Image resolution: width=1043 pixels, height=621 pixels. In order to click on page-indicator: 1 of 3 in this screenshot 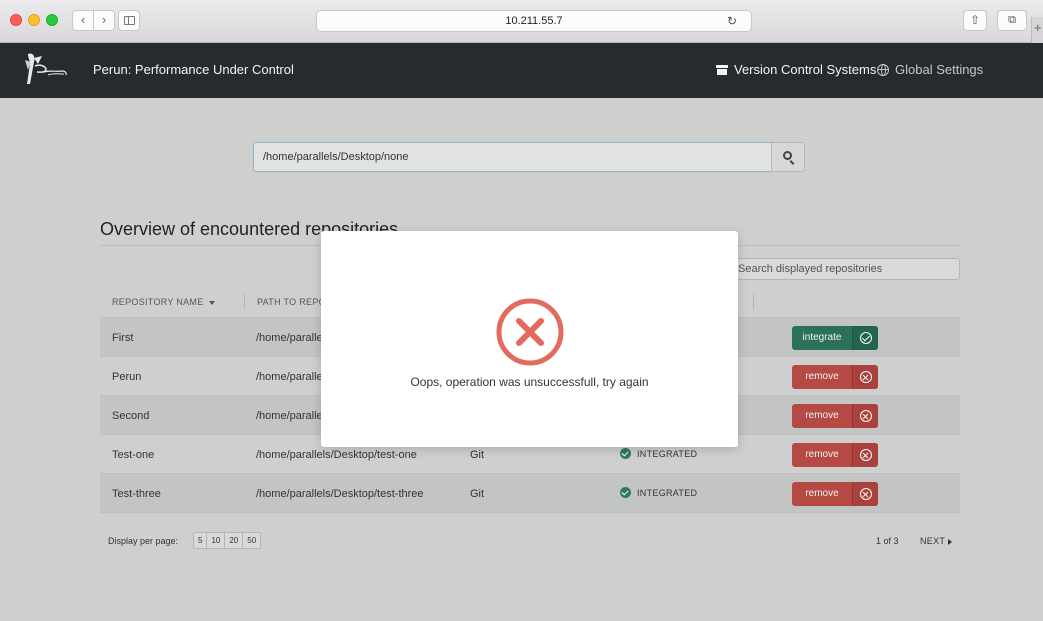, I will do `click(887, 541)`.